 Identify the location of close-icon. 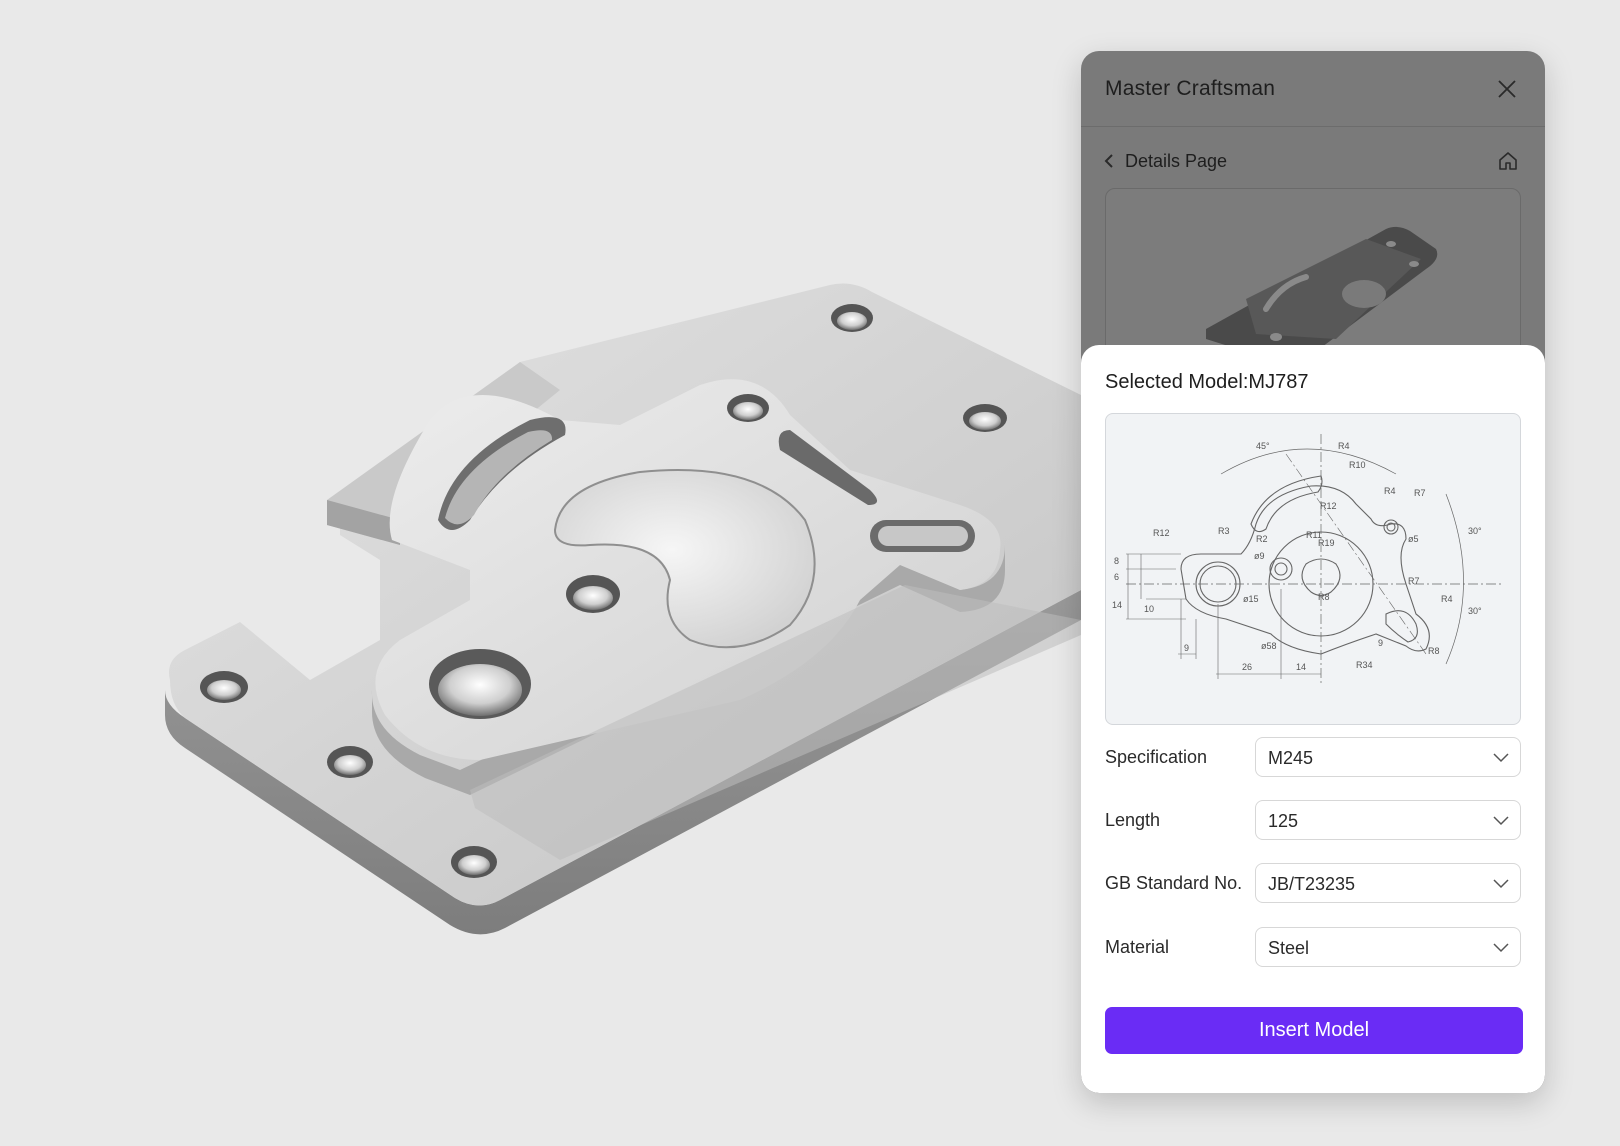
(1507, 89).